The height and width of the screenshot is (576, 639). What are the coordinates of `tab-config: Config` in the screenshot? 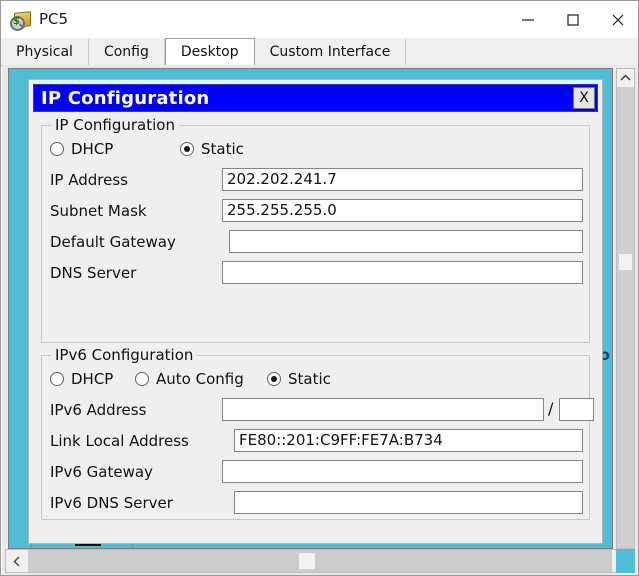 It's located at (126, 52).